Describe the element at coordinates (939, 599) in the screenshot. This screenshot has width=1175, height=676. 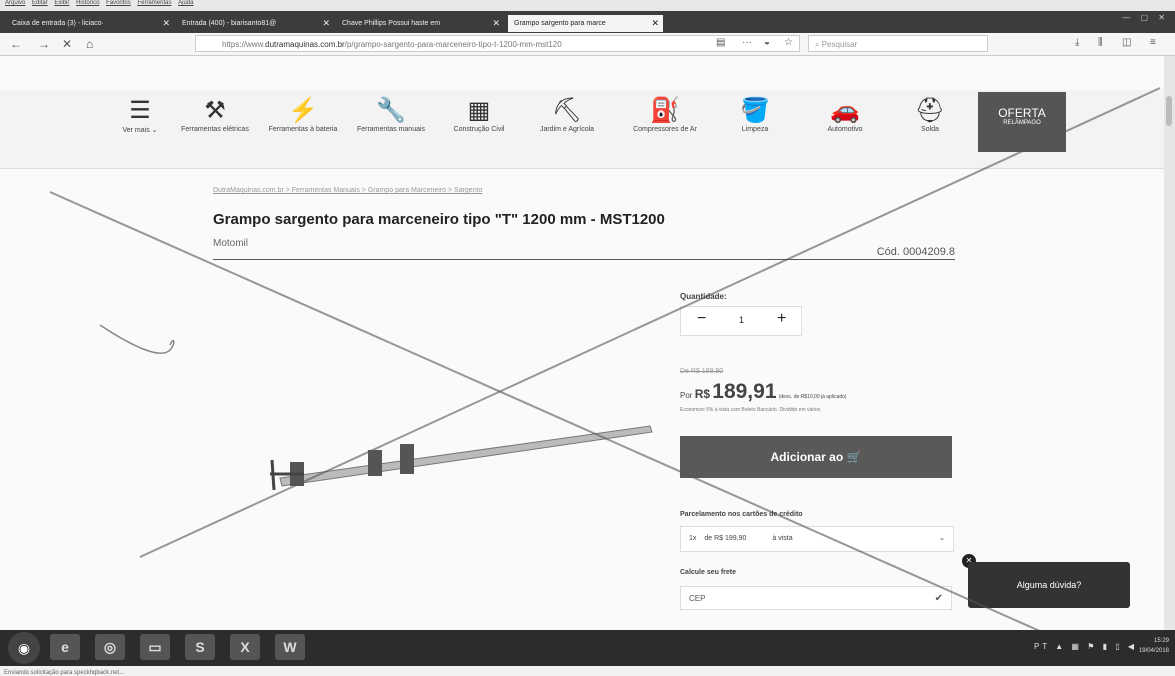
I see `check-icon: ✔` at that location.